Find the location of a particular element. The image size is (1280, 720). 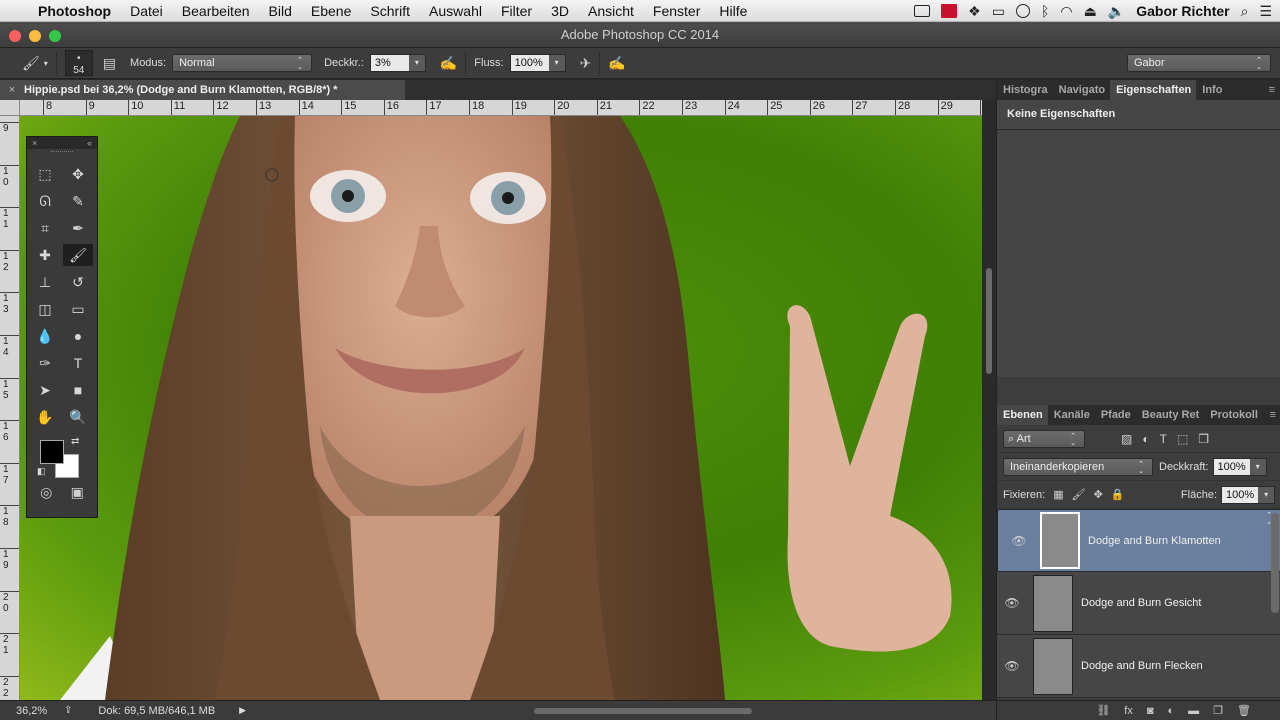

flow-field: 100% ▾ is located at coordinates (537, 63).